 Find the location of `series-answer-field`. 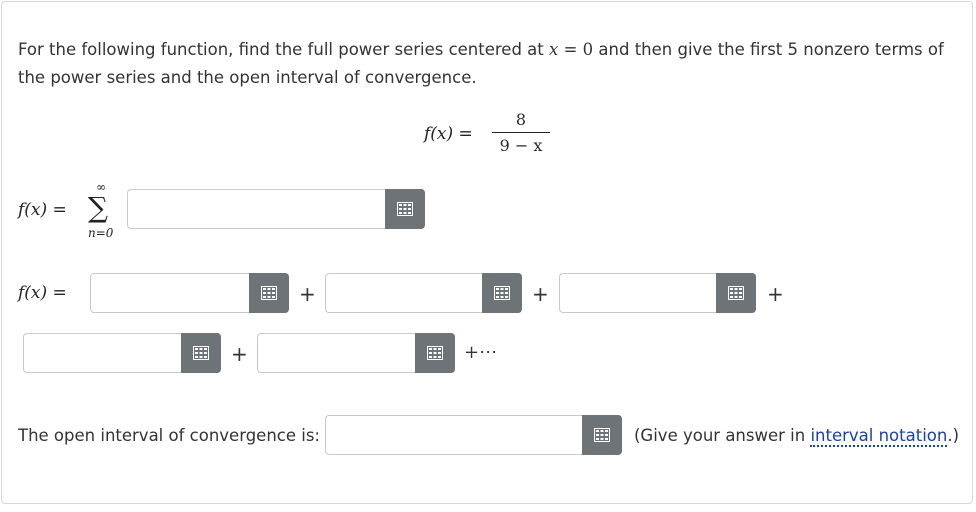

series-answer-field is located at coordinates (276, 209).